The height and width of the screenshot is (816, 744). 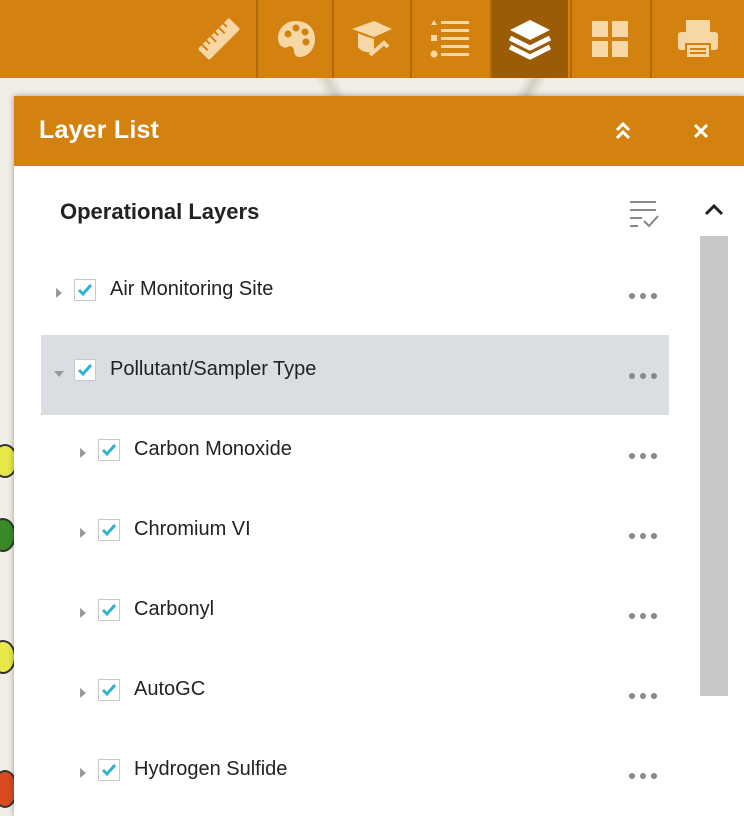 I want to click on scroll-up-button, so click(x=714, y=210).